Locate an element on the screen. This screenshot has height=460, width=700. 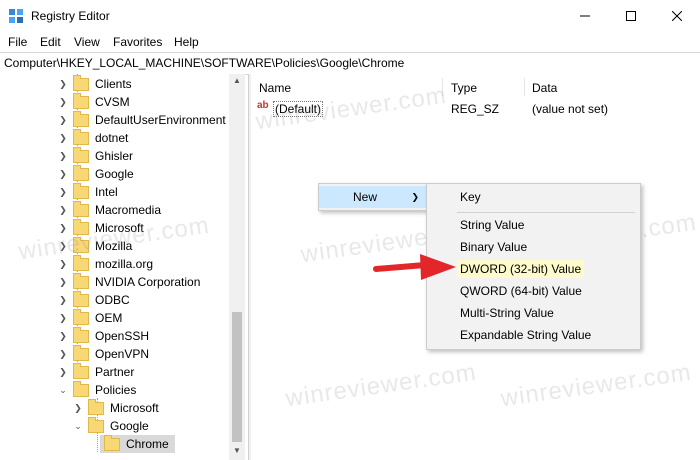
tree-item-partner: ❯ Partner is located at coordinates (96, 371).